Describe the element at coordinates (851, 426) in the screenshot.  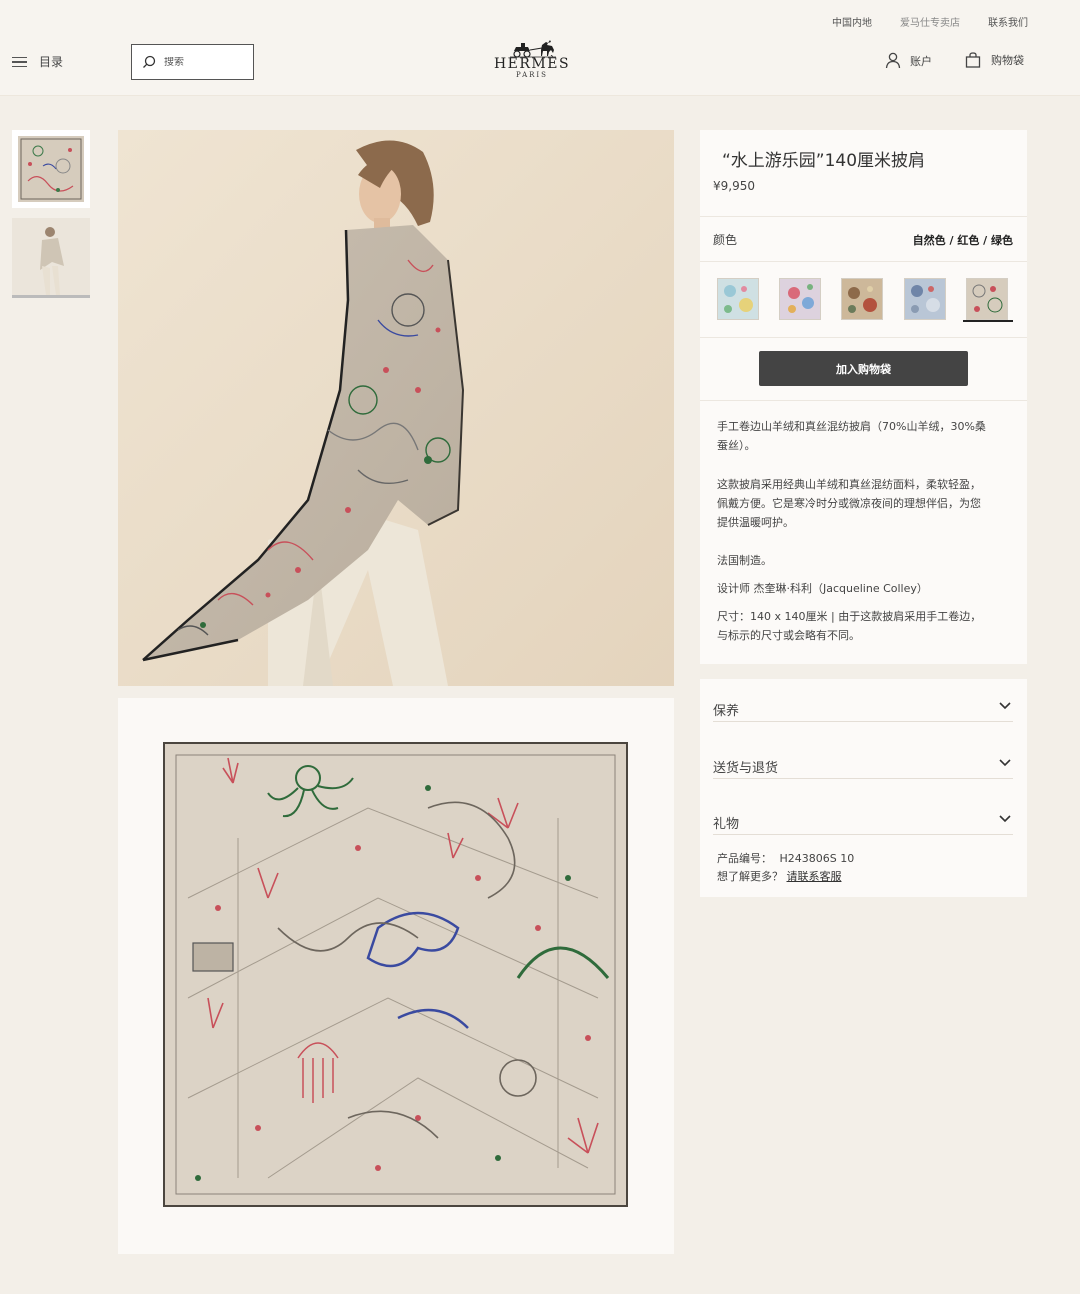
I see `description-line: 手工卷边山羊绒和真丝混纺披肩（70%山羊绒，30%桑` at that location.